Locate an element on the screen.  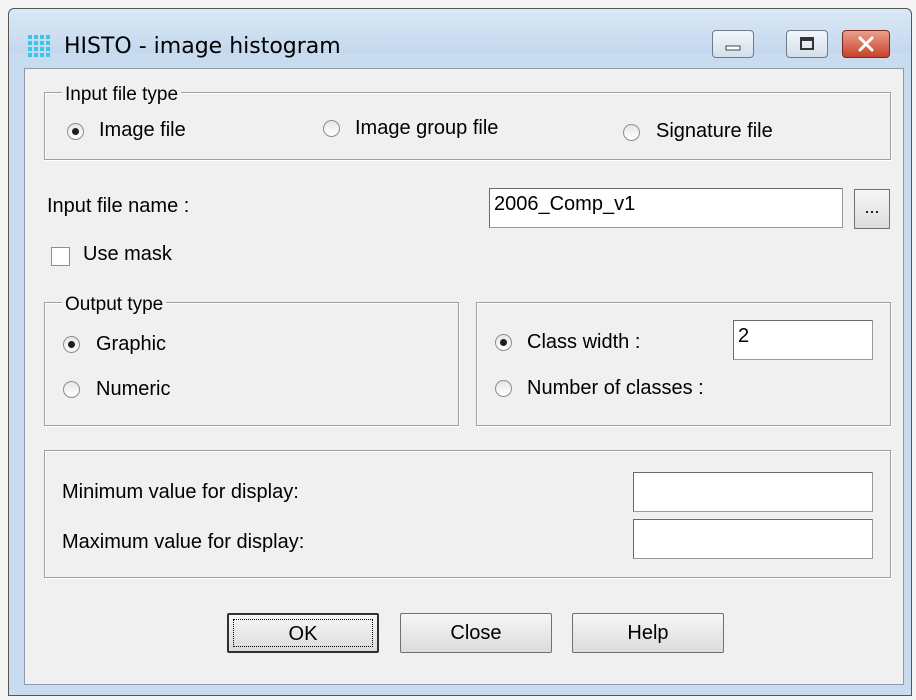
close-window-button is located at coordinates (866, 44).